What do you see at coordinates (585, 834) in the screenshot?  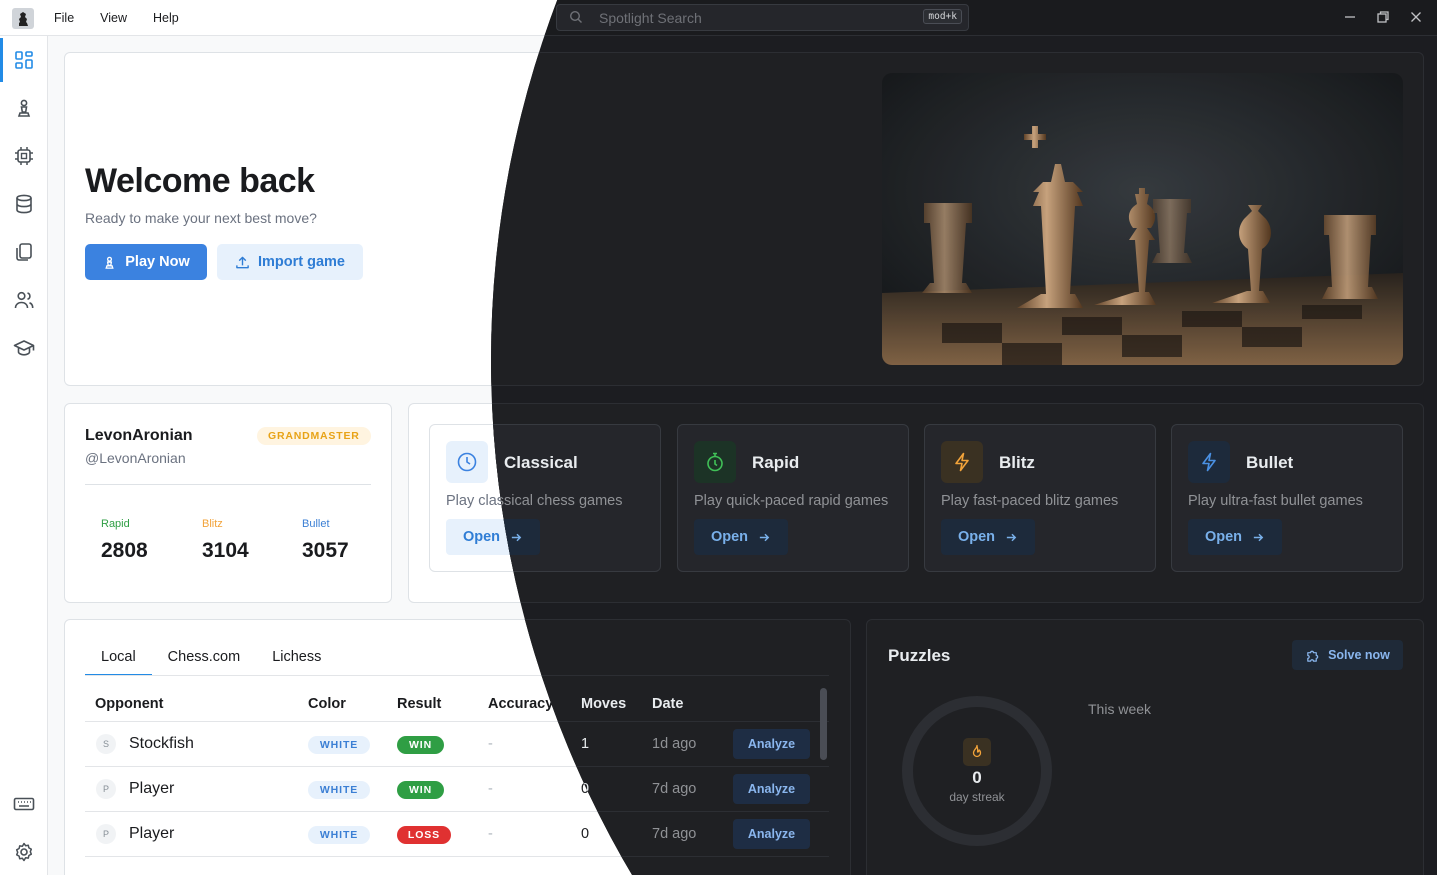 I see `moves-value: 0` at bounding box center [585, 834].